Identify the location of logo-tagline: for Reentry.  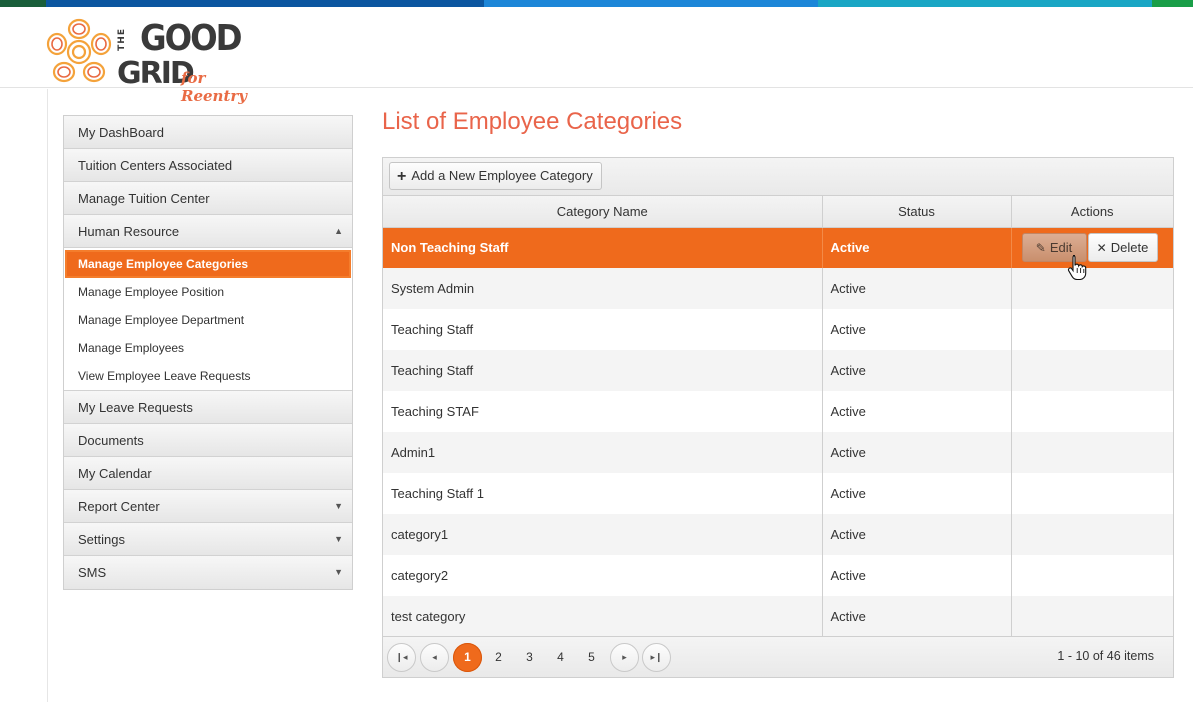
(214, 87).